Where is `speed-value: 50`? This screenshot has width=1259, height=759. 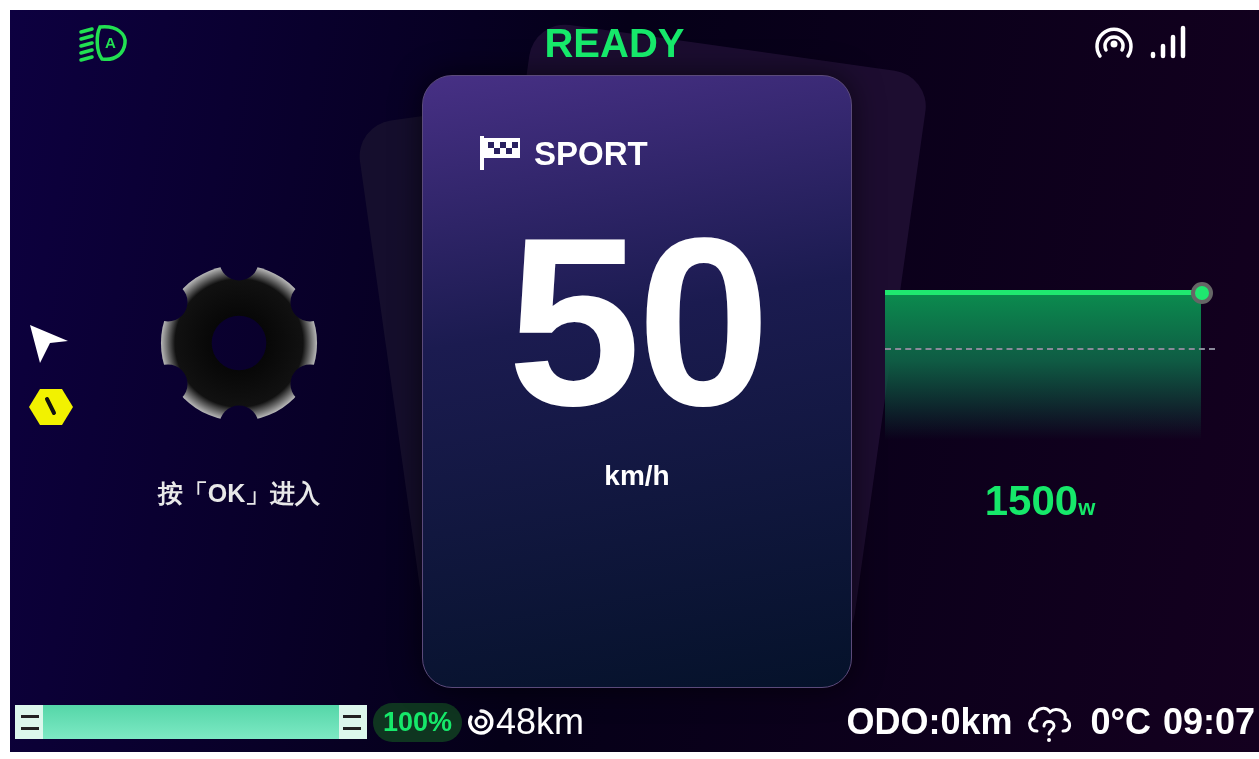
speed-value: 50 is located at coordinates (637, 322).